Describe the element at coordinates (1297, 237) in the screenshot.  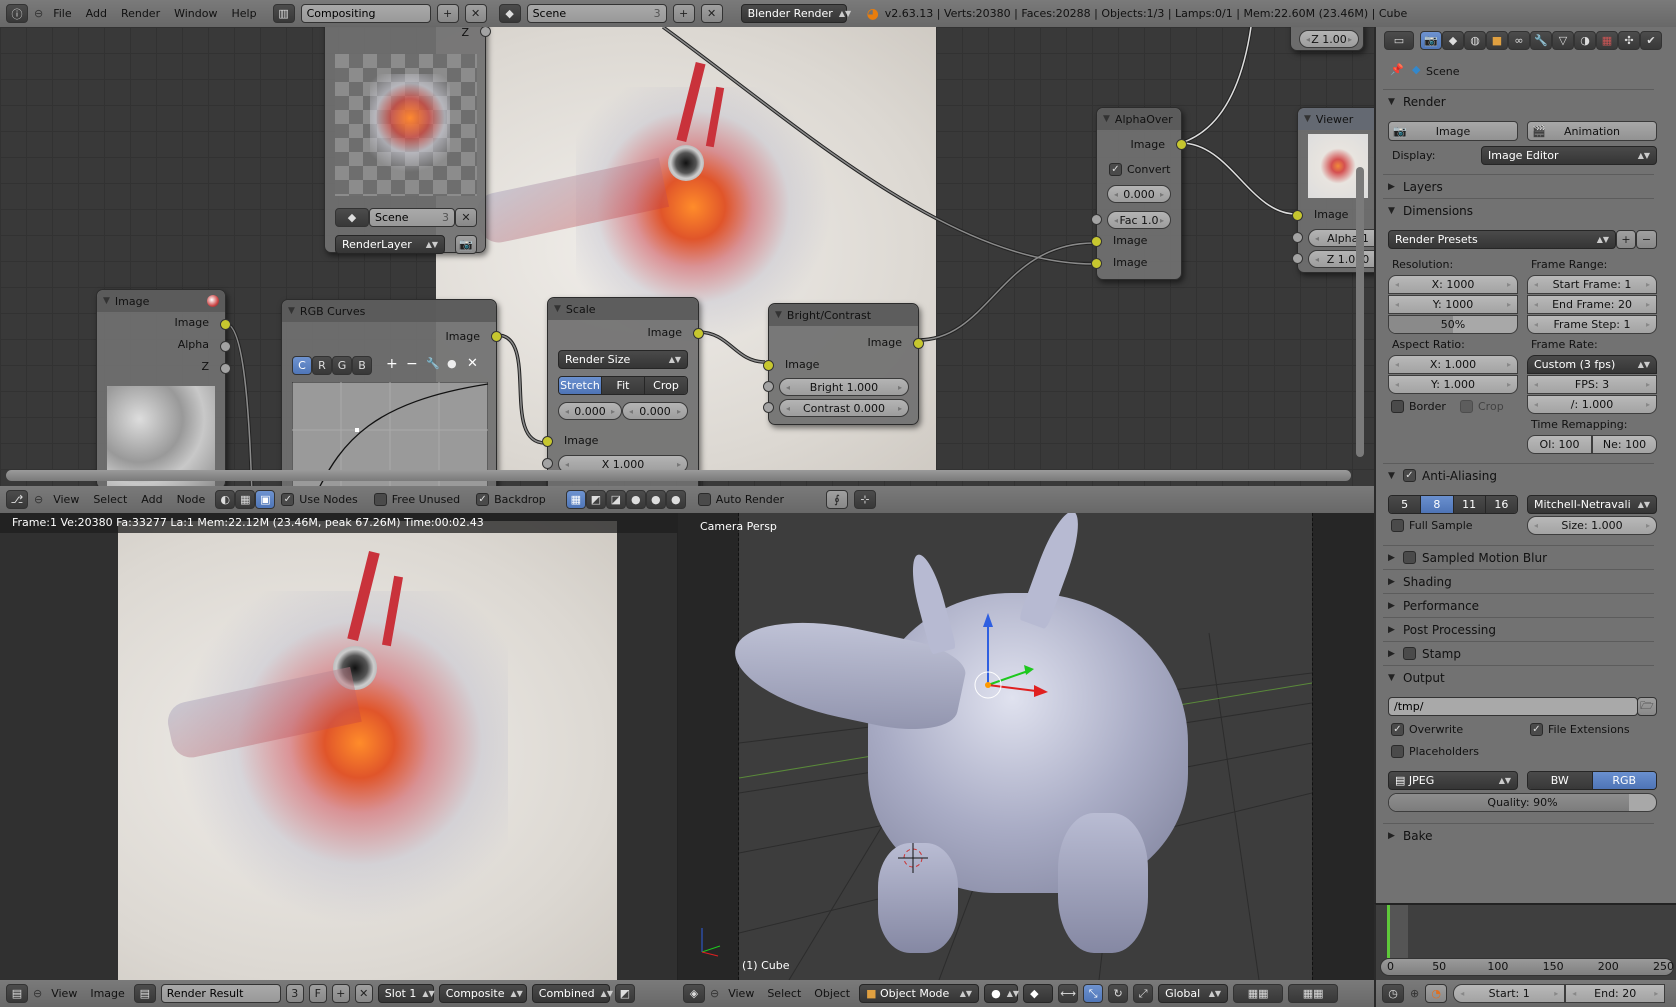
I see `viewer-alpha-socket` at that location.